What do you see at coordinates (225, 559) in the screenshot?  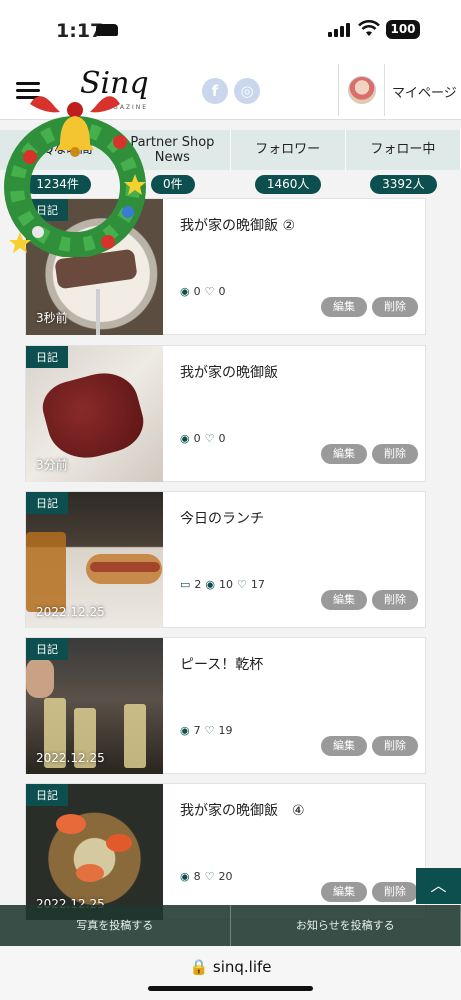 I see `post-card: 日記 2022.12.25 今日のランチ ▭ 2 ◉ 10 ♡ 17 編集 削除` at bounding box center [225, 559].